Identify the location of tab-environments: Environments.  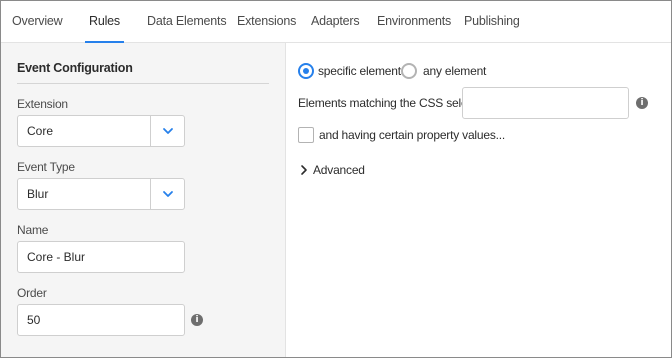
(414, 22).